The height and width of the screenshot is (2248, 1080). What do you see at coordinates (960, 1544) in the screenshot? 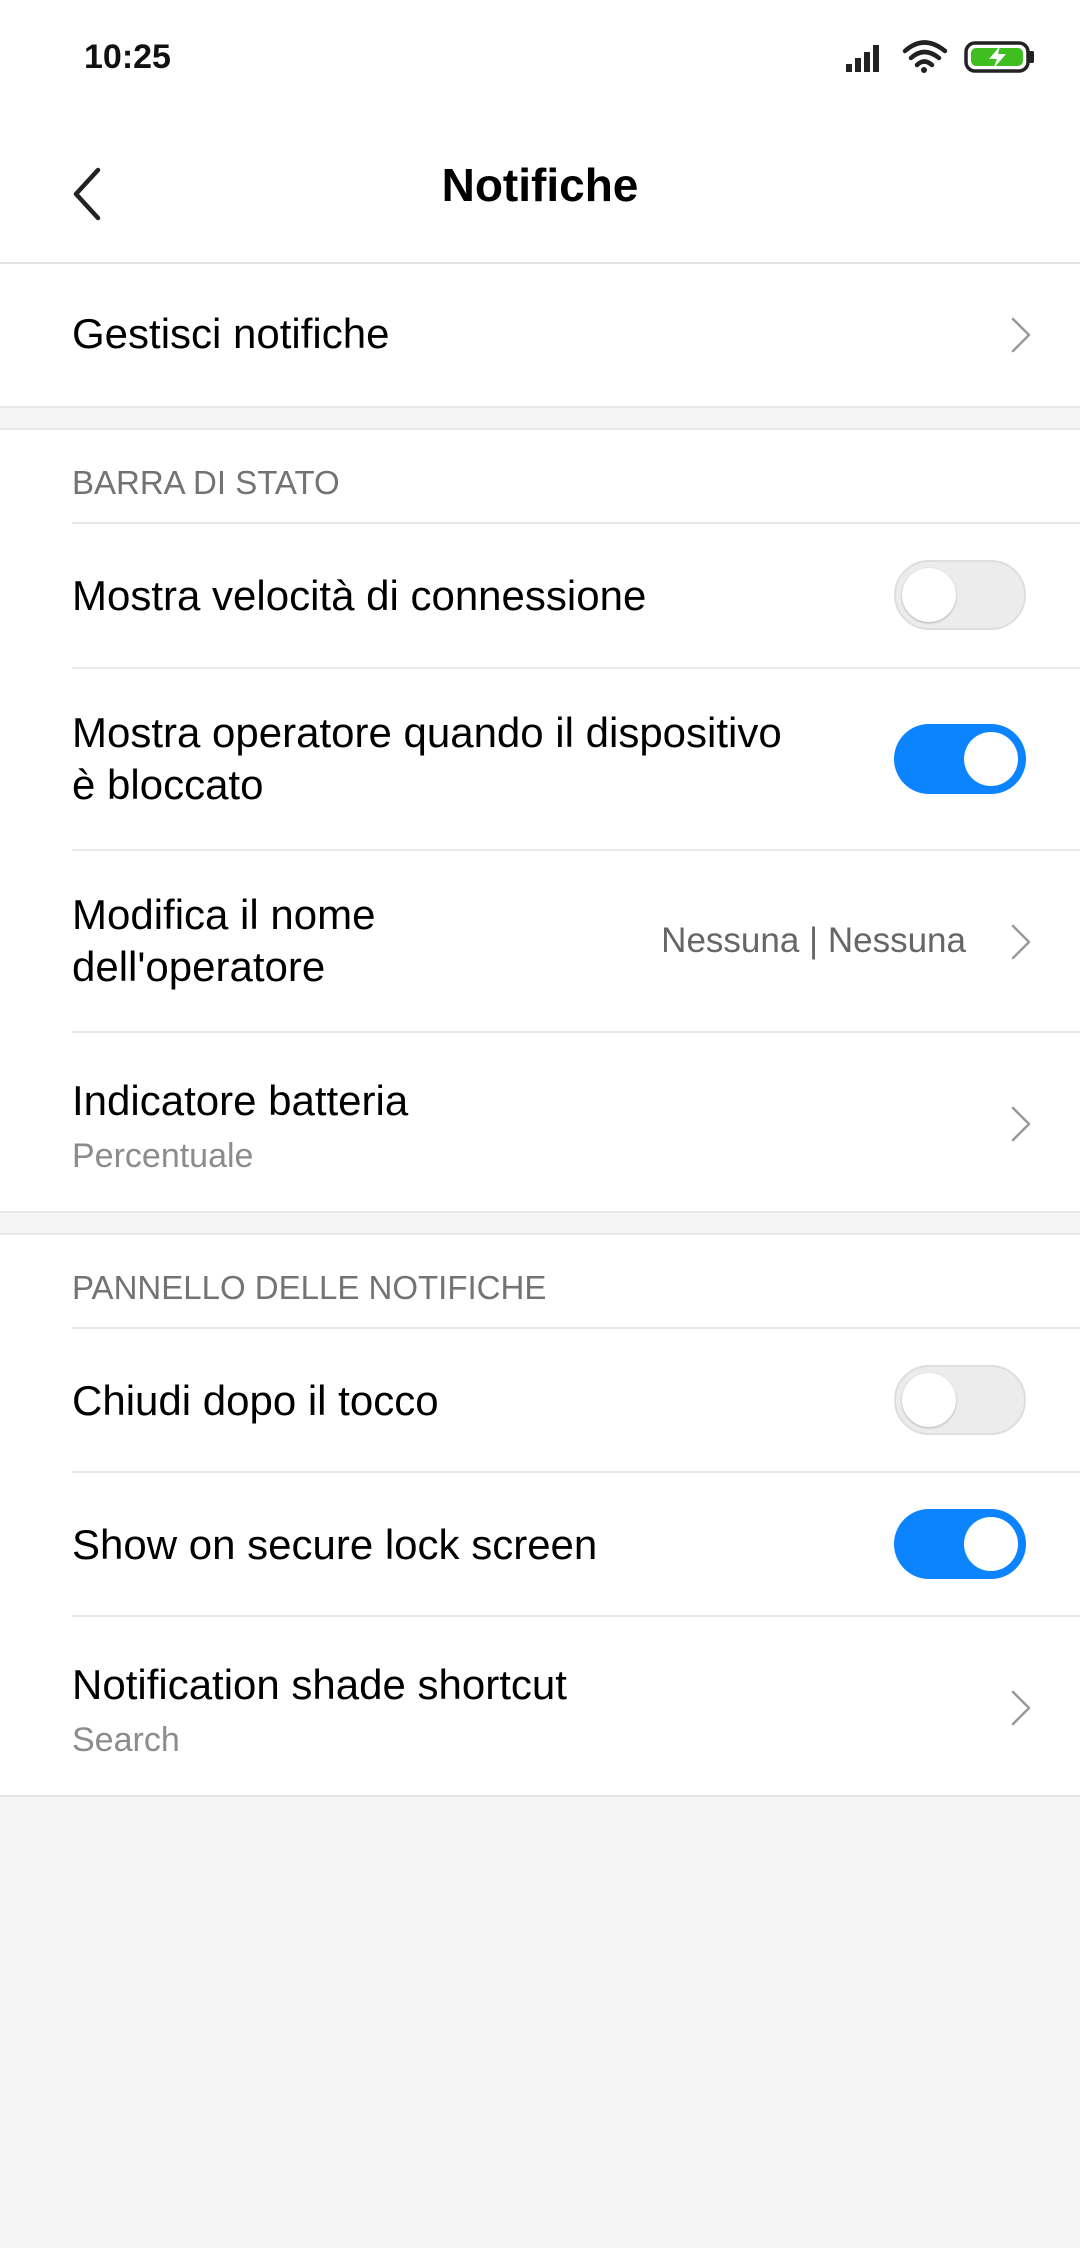
I see `secure-lock-toggle` at bounding box center [960, 1544].